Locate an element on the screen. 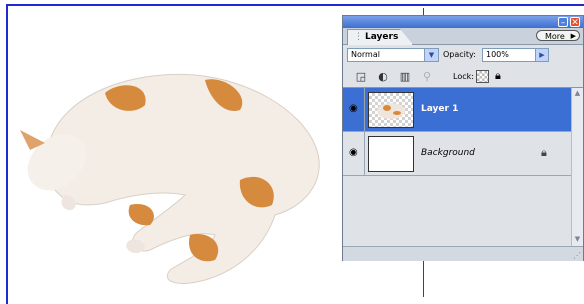  close-icon: ✕ is located at coordinates (575, 22).